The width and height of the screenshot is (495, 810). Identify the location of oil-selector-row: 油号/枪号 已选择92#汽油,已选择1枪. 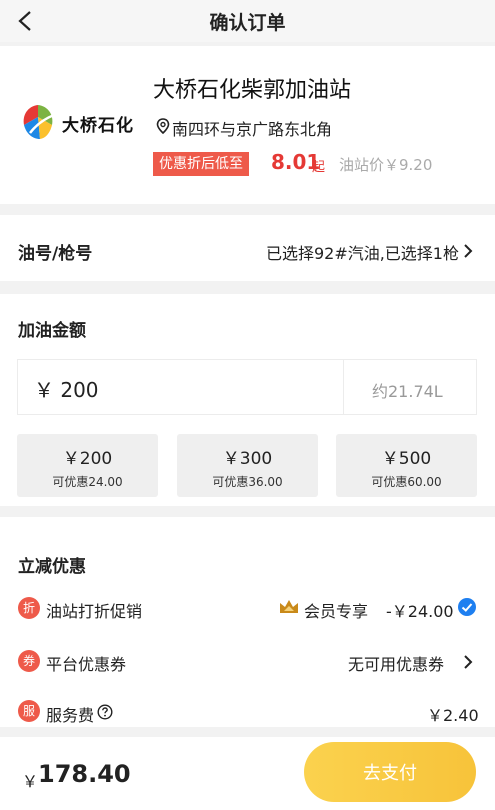
(247, 248).